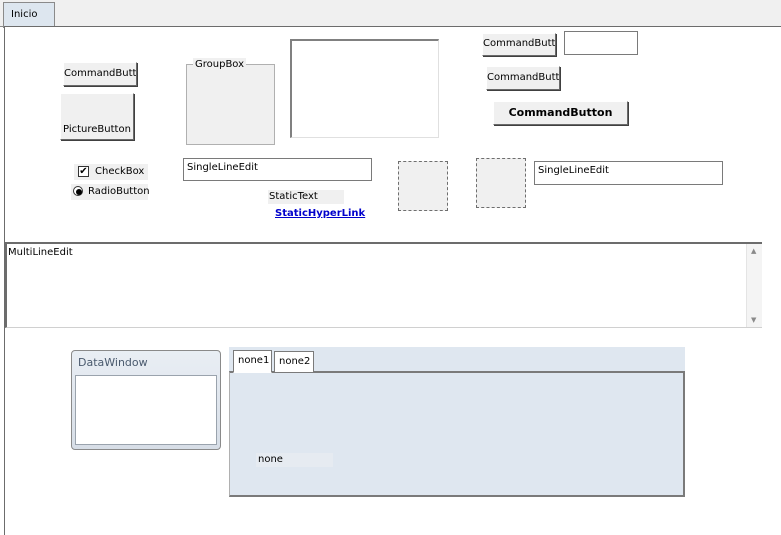 This screenshot has width=781, height=535. What do you see at coordinates (753, 251) in the screenshot?
I see `scroll-up-arrow-icon: ▲` at bounding box center [753, 251].